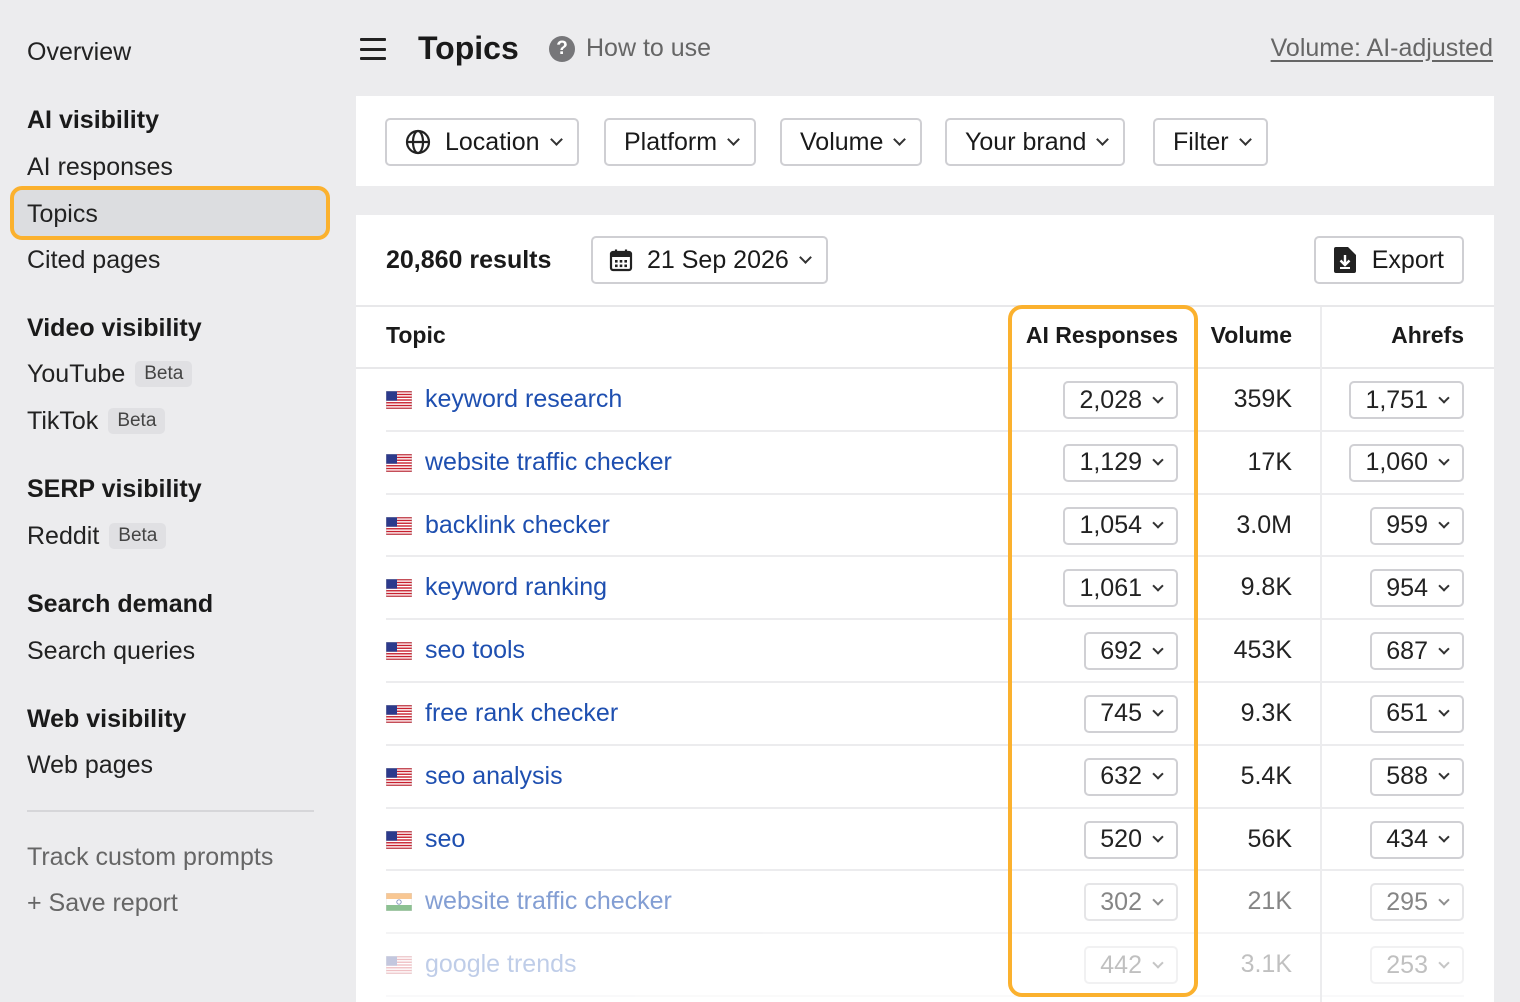 This screenshot has height=1002, width=1520. I want to click on volume-value: 3.0M, so click(1264, 524).